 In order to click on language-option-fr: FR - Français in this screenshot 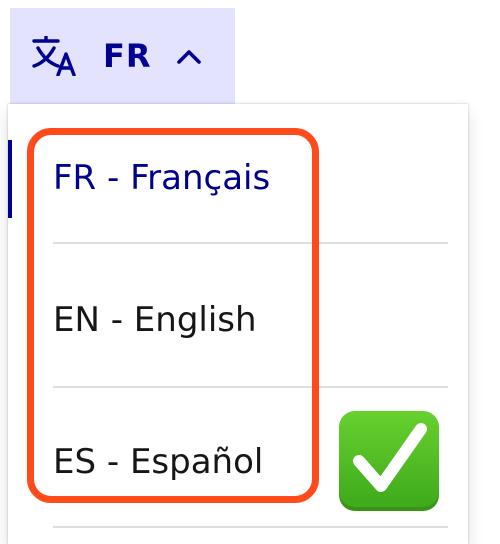, I will do `click(250, 178)`.